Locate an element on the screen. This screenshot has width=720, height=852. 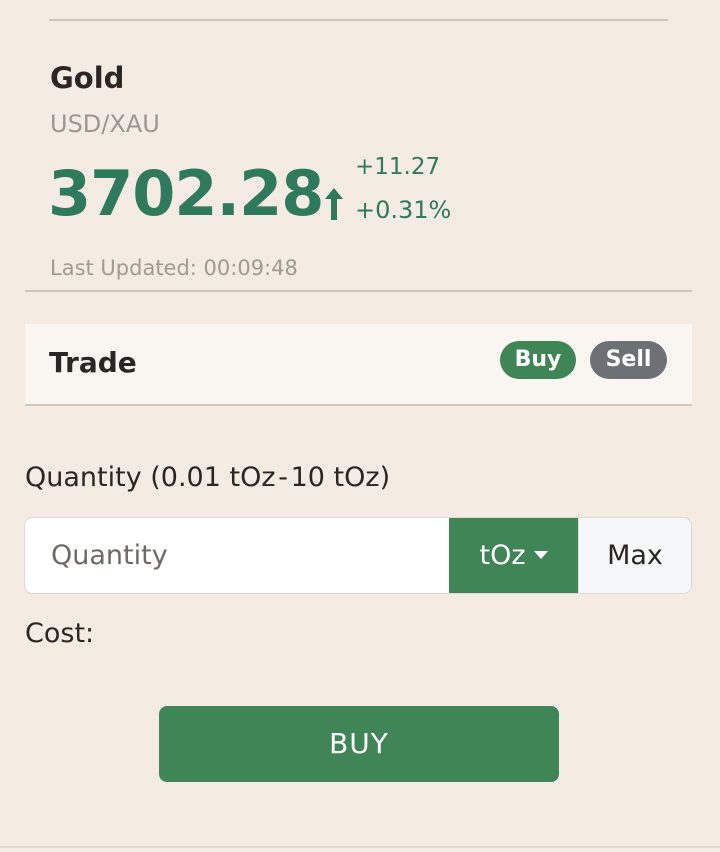
unit-dropdown-button: tOz is located at coordinates (513, 555).